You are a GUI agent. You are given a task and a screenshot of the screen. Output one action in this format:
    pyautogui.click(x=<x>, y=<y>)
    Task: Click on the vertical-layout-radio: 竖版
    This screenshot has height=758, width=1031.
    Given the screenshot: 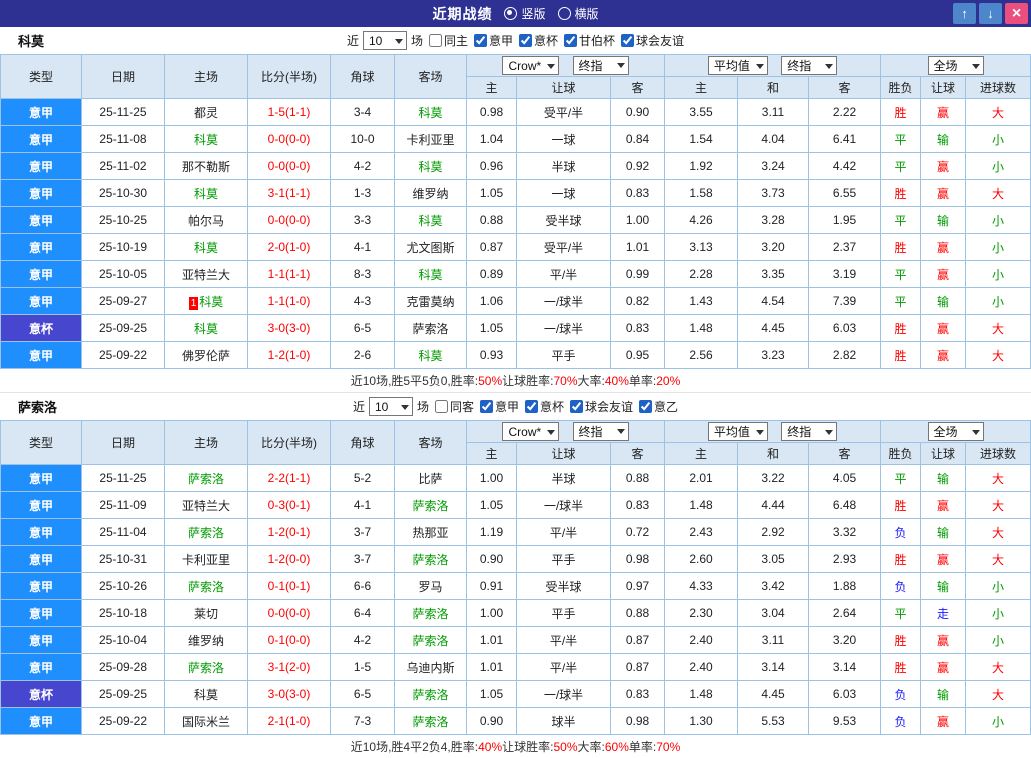 What is the action you would take?
    pyautogui.click(x=525, y=13)
    